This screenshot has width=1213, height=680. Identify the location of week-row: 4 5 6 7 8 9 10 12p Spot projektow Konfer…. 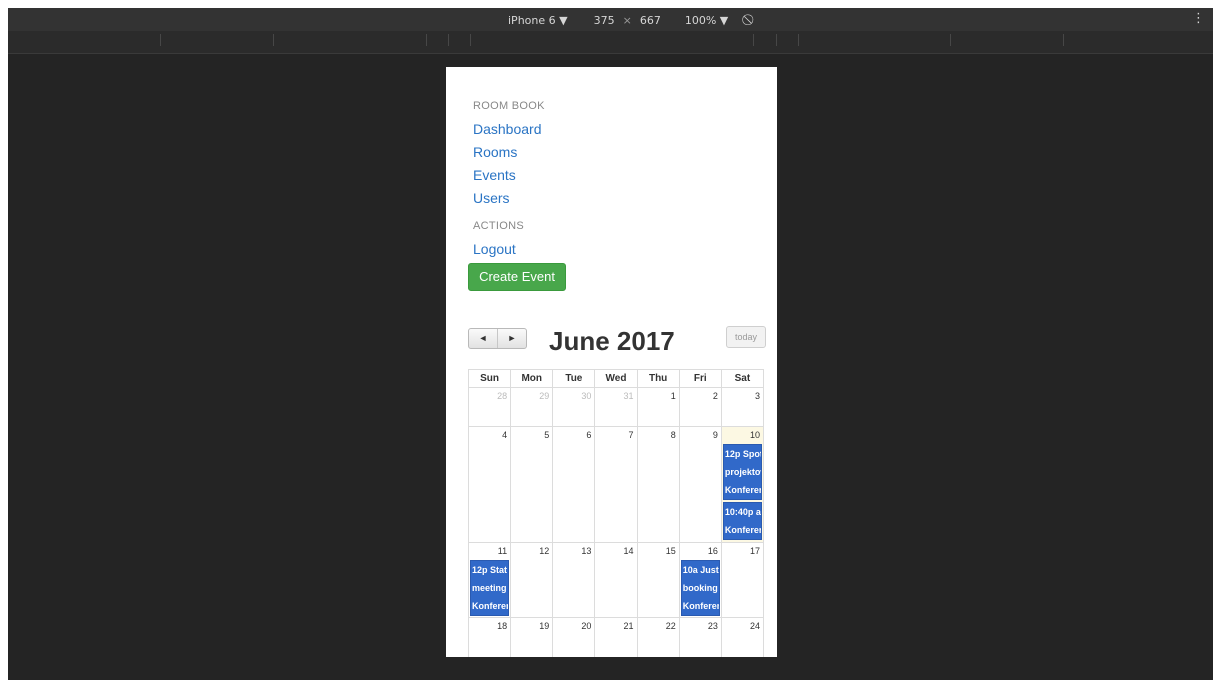
(616, 484).